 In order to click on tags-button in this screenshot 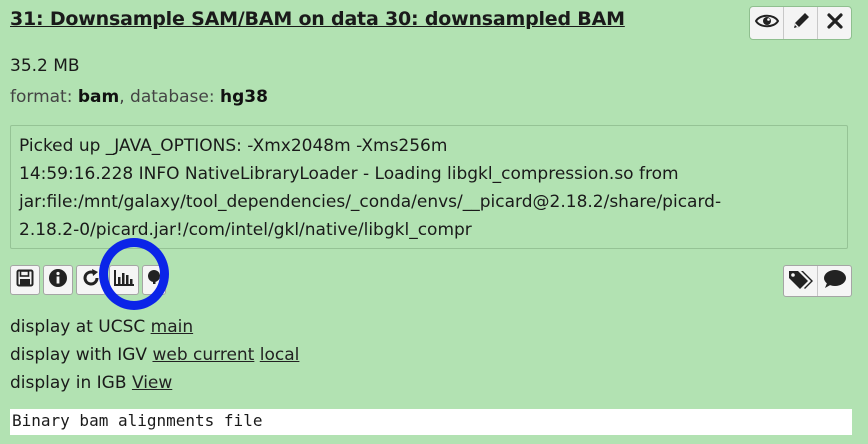, I will do `click(801, 281)`.